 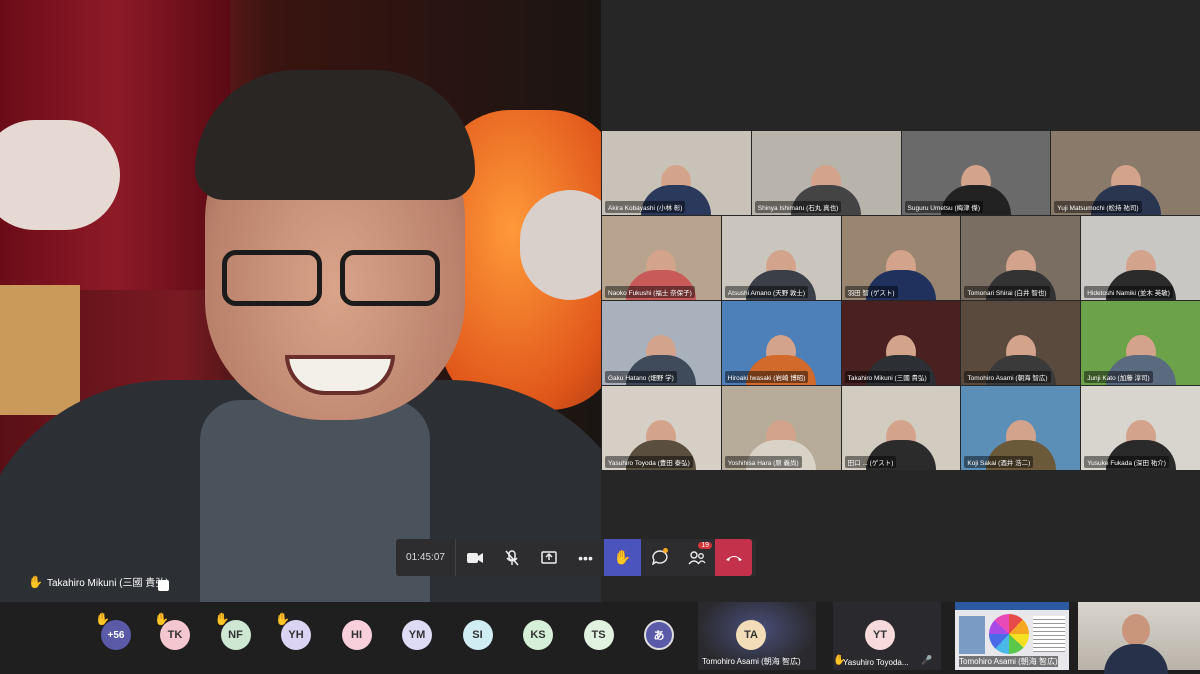 What do you see at coordinates (235, 635) in the screenshot?
I see `avatar-initials: NF` at bounding box center [235, 635].